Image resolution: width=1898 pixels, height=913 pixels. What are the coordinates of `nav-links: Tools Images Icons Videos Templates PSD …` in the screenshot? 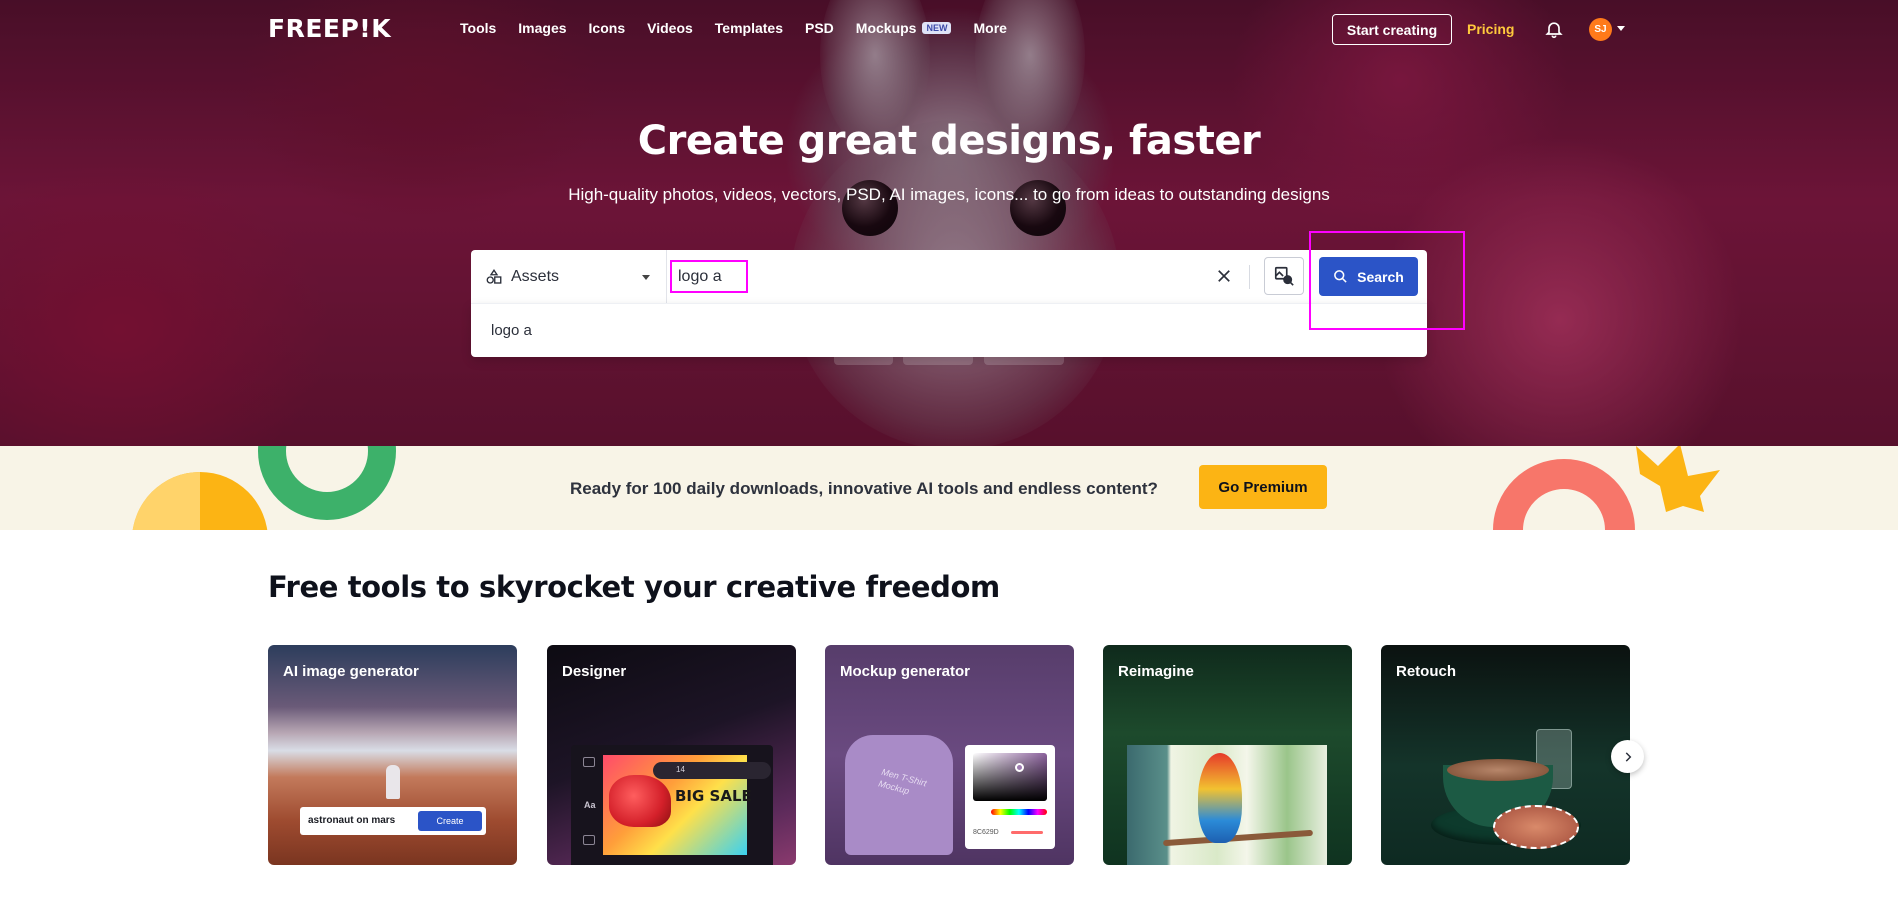 It's located at (744, 28).